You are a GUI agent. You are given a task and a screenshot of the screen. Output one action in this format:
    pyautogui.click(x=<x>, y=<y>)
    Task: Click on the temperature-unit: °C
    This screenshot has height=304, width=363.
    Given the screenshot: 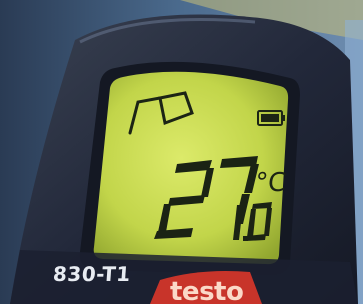 What is the action you would take?
    pyautogui.click(x=270, y=183)
    